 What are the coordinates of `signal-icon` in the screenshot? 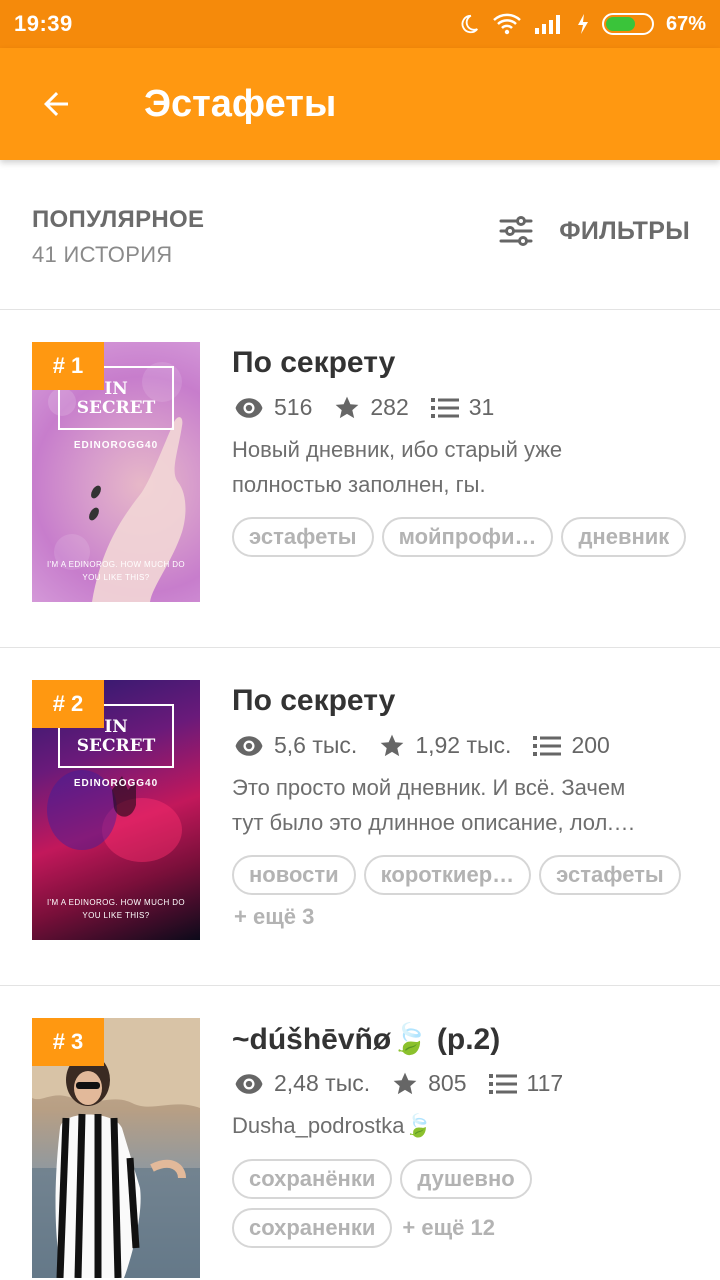 It's located at (549, 24).